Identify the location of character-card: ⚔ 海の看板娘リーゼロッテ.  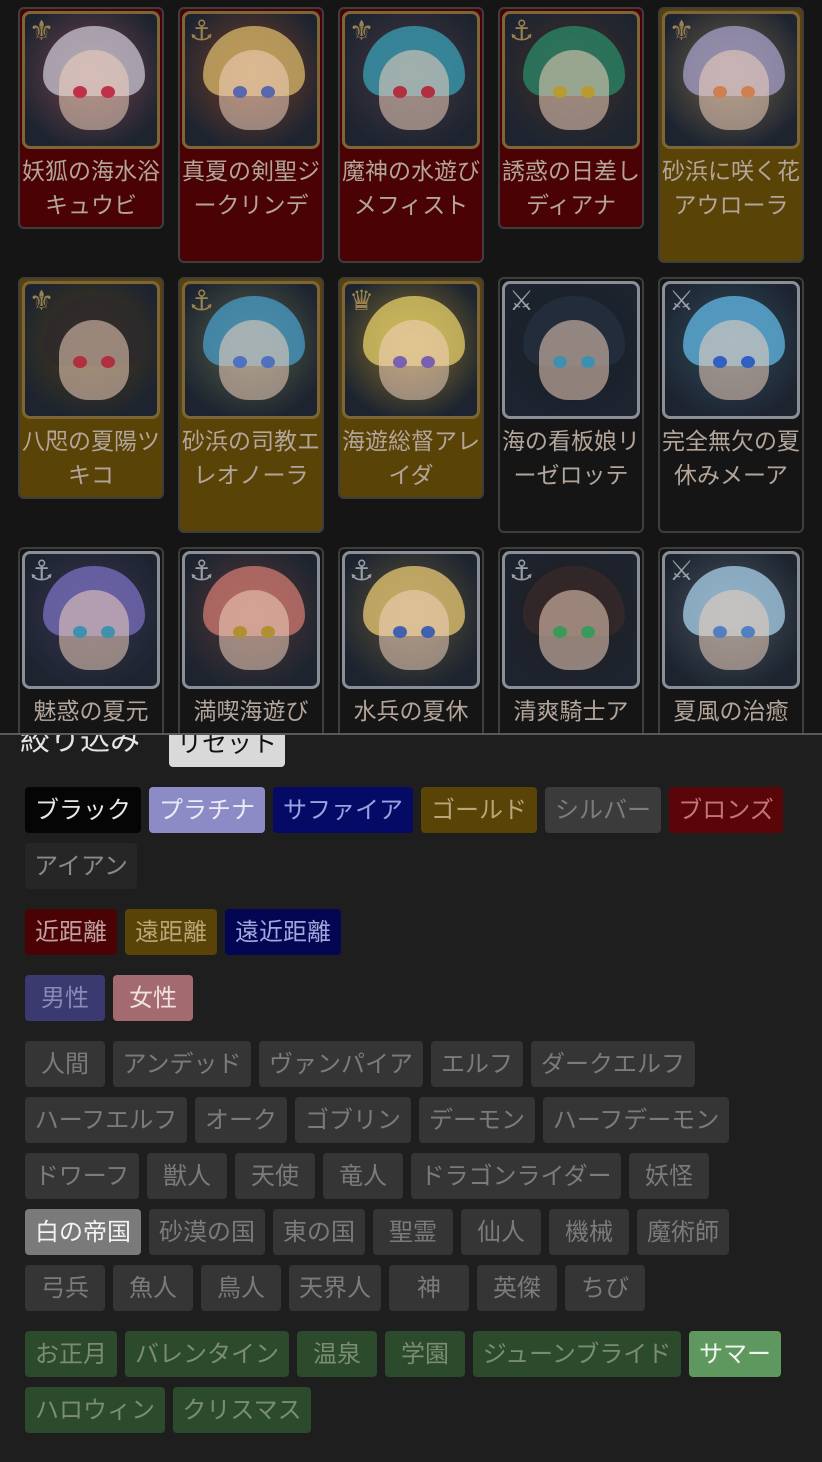
(571, 405).